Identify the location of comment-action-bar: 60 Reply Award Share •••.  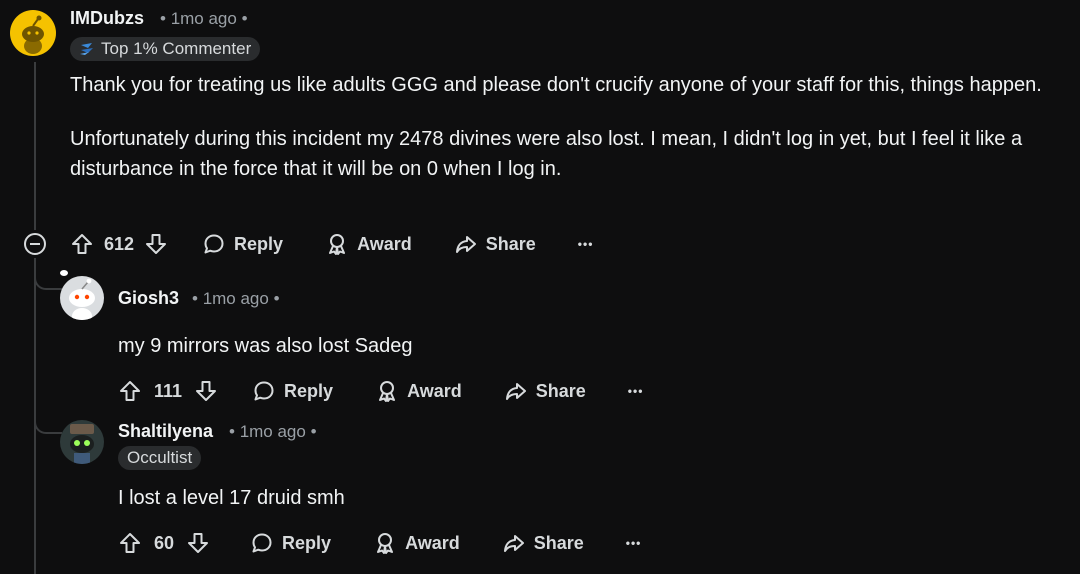
(379, 543).